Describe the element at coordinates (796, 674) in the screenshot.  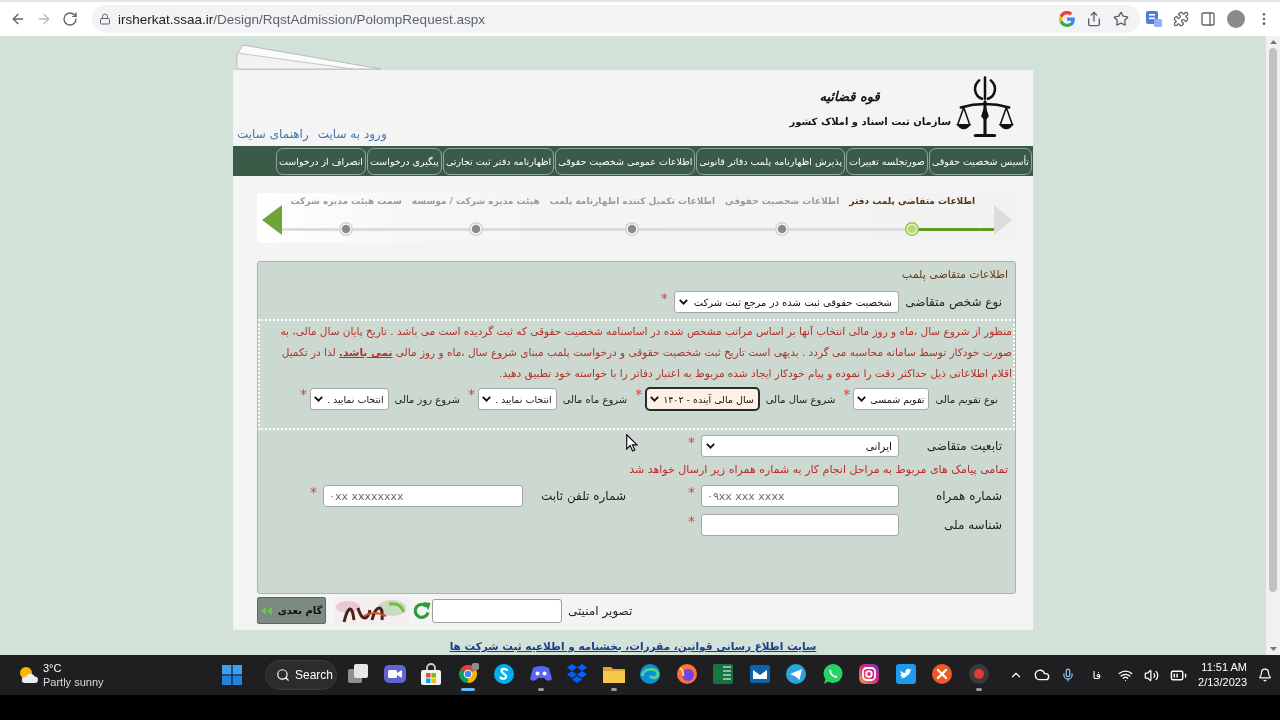
I see `paper-plane-icon` at that location.